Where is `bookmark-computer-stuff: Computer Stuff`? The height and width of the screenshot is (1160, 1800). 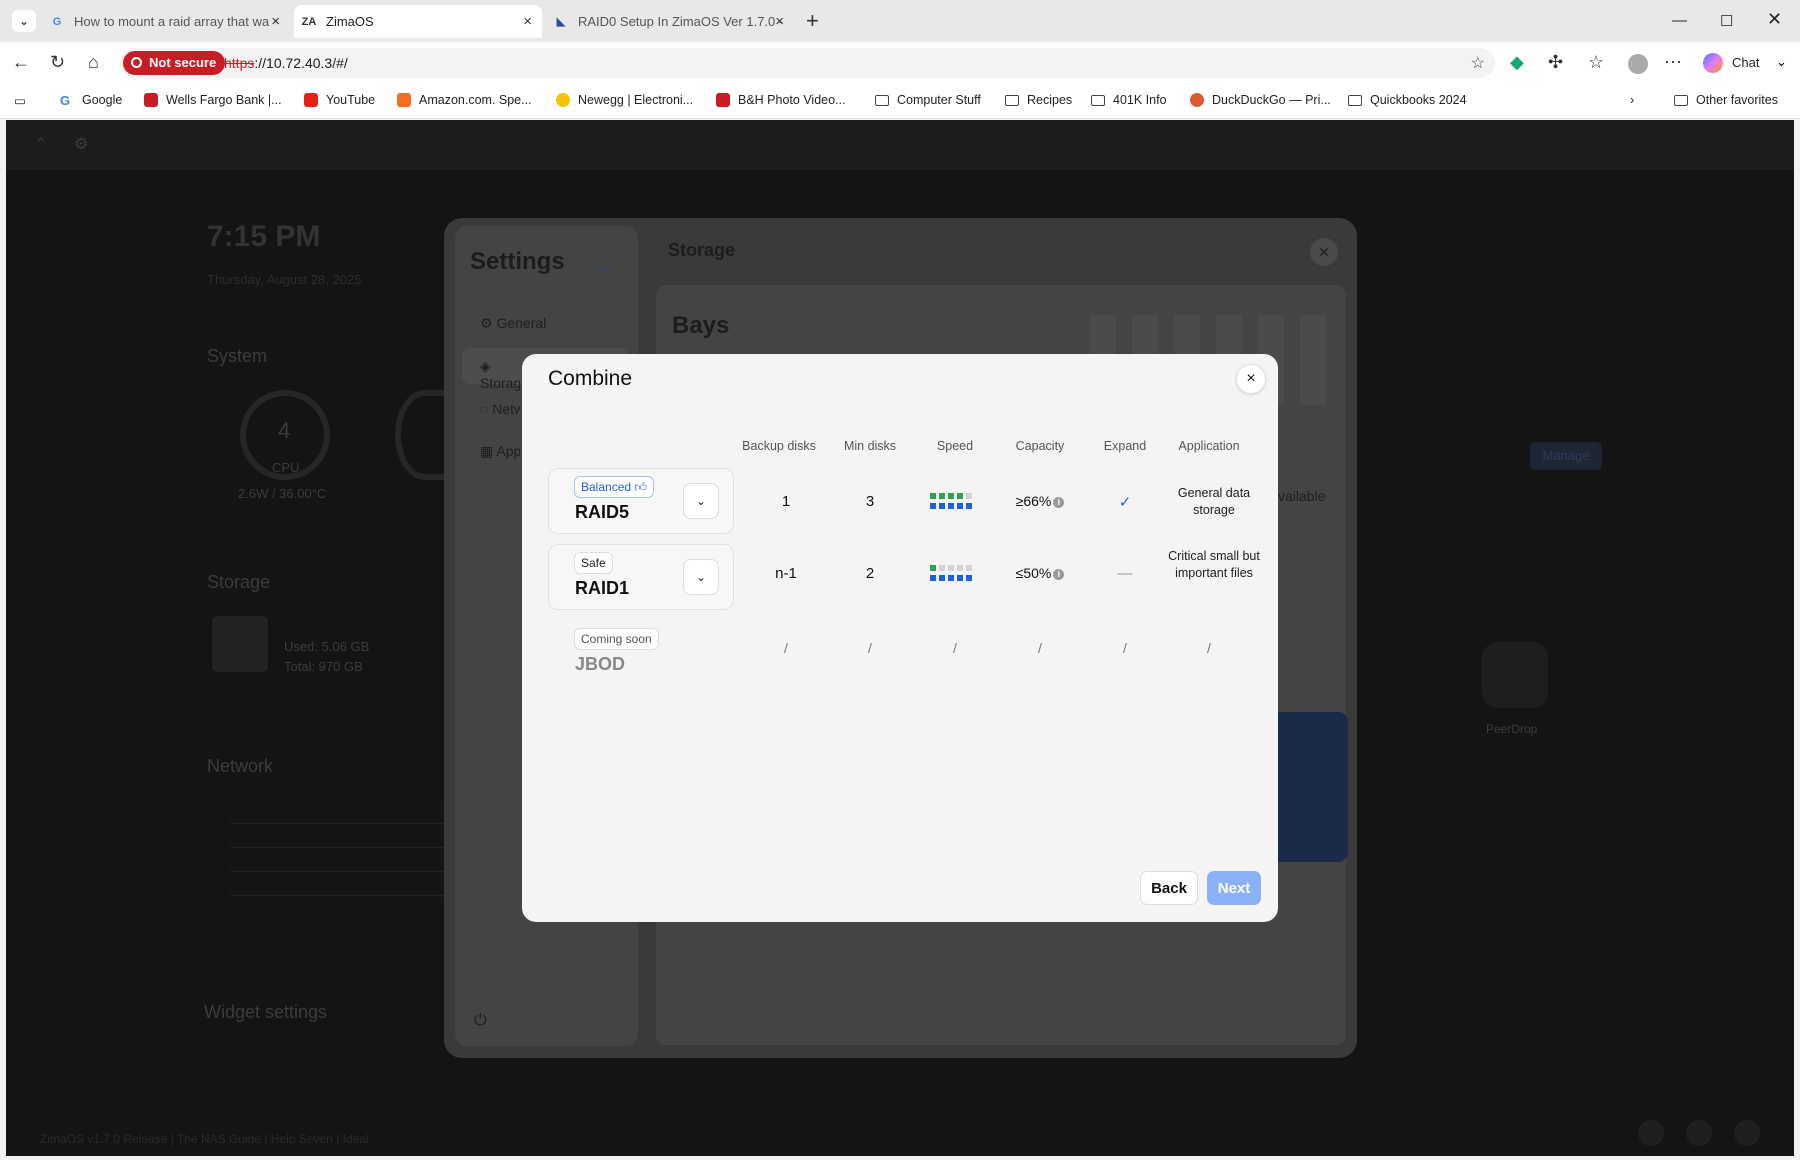
bookmark-computer-stuff: Computer Stuff is located at coordinates (928, 100).